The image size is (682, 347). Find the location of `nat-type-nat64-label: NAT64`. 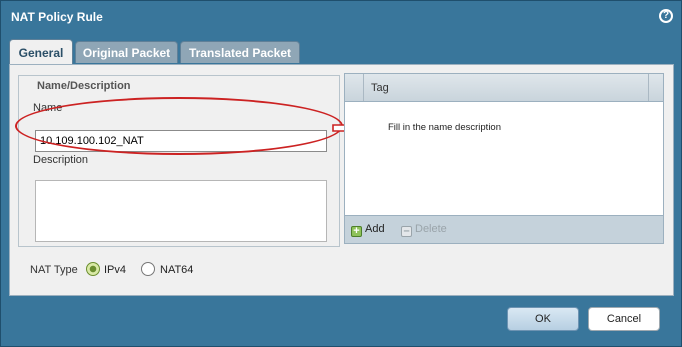

nat-type-nat64-label: NAT64 is located at coordinates (176, 270).